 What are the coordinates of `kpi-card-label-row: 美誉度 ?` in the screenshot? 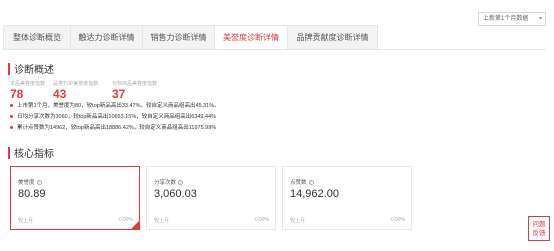 It's located at (30, 182).